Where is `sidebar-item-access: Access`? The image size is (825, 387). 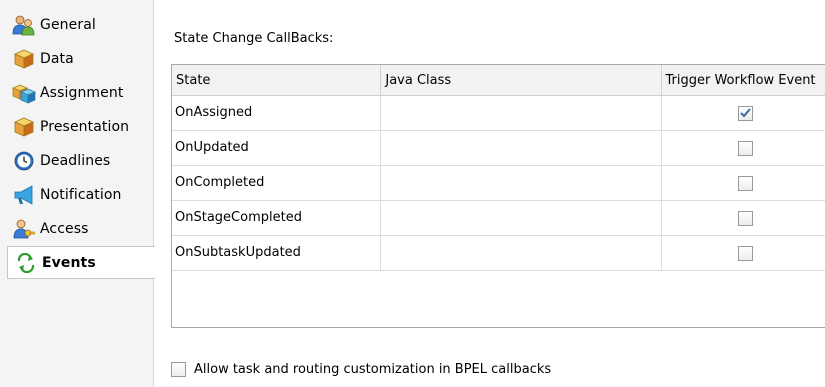 sidebar-item-access: Access is located at coordinates (80, 228).